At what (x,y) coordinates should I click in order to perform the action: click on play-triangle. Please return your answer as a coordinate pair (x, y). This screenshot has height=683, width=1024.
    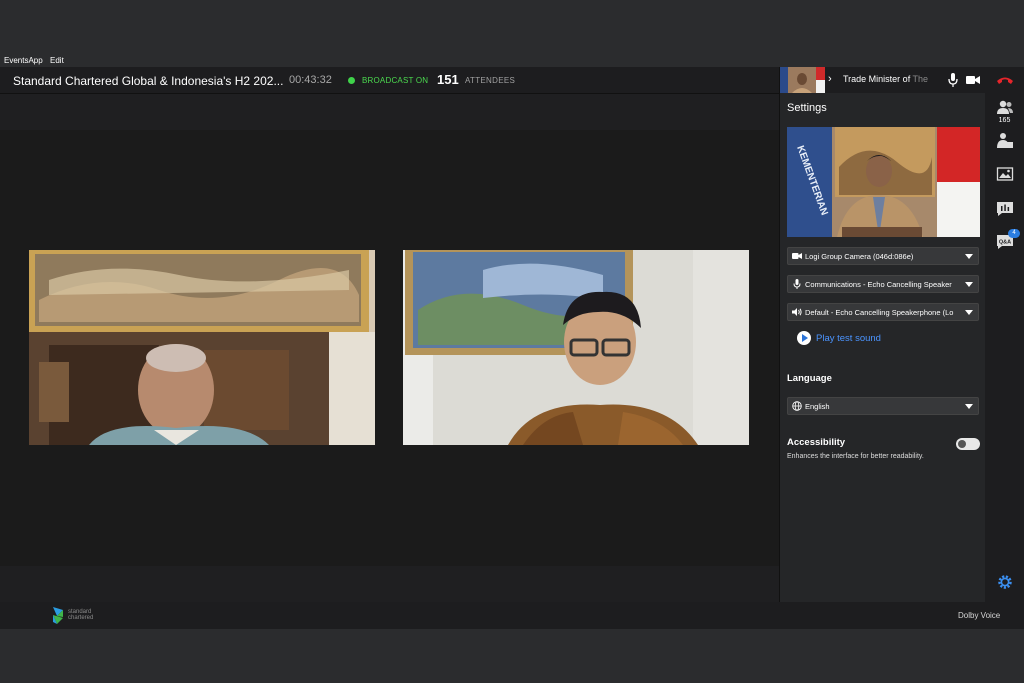
    Looking at the image, I should click on (805, 338).